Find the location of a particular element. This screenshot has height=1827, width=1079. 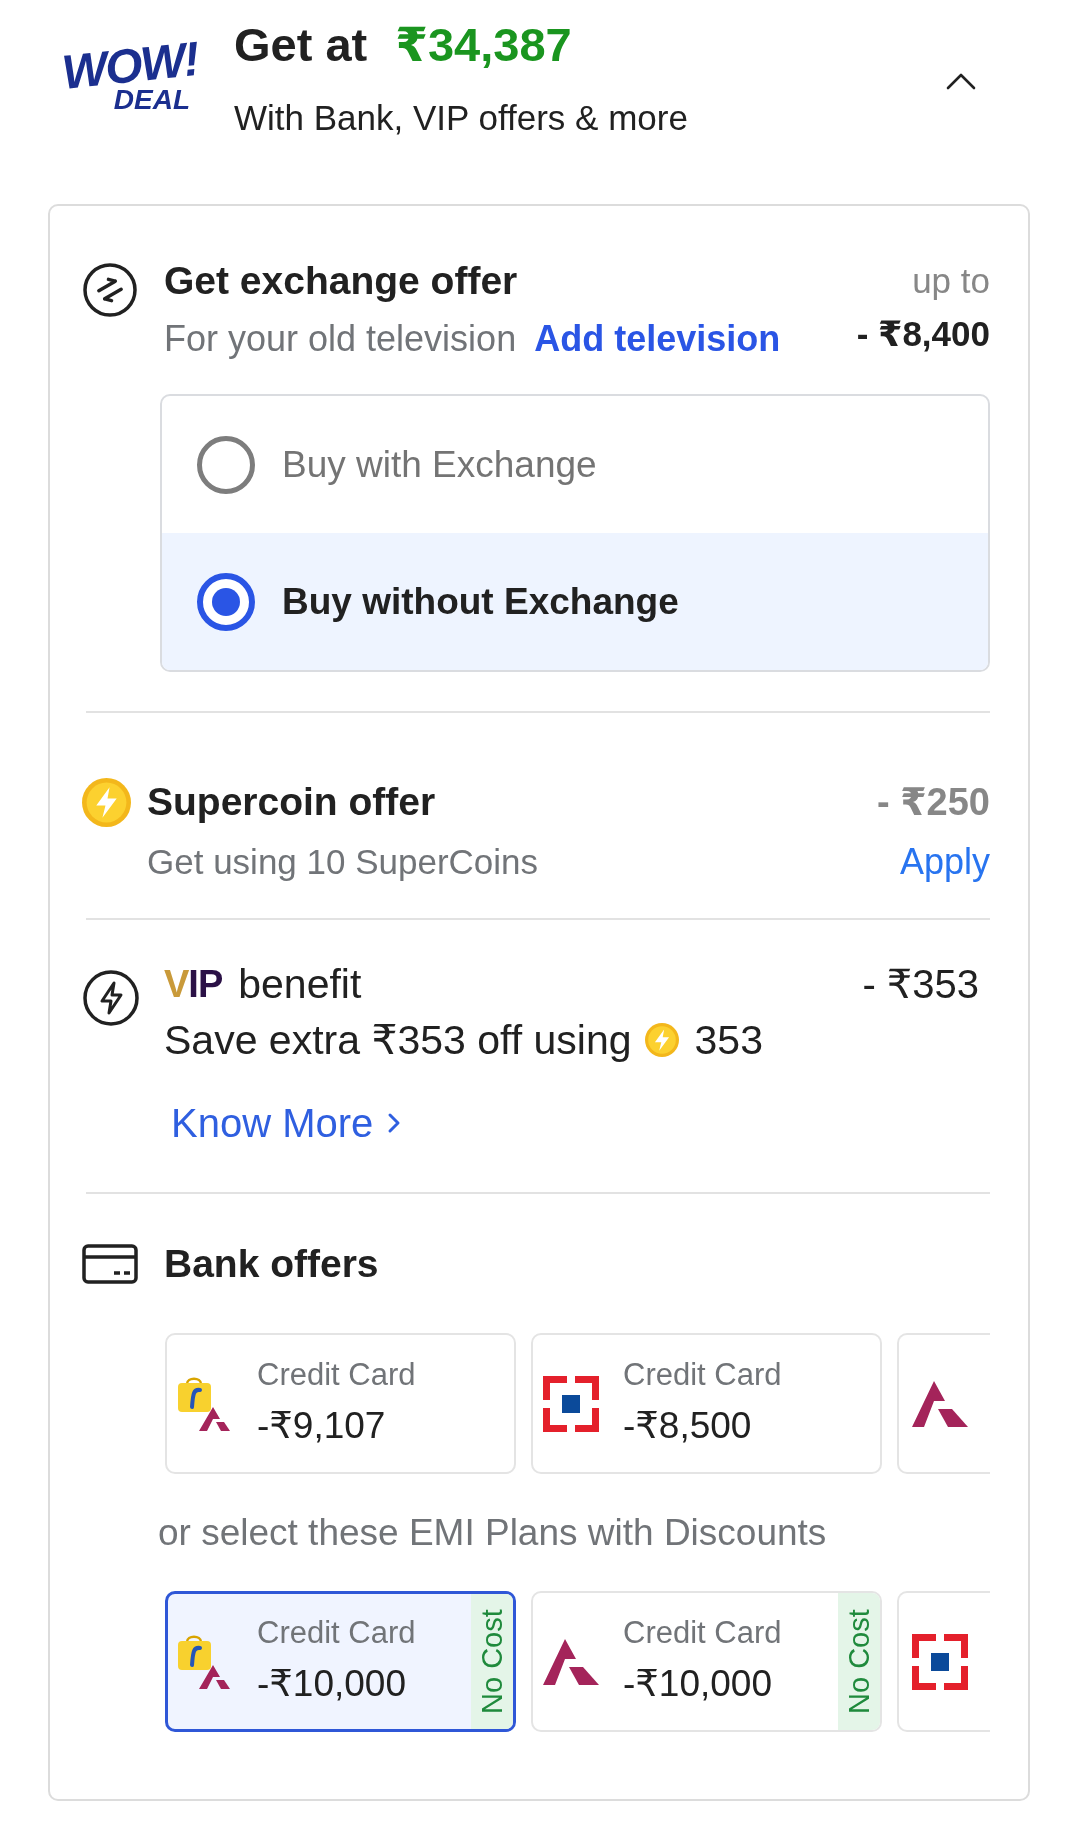

discount-amount: - ₹250 is located at coordinates (933, 802).